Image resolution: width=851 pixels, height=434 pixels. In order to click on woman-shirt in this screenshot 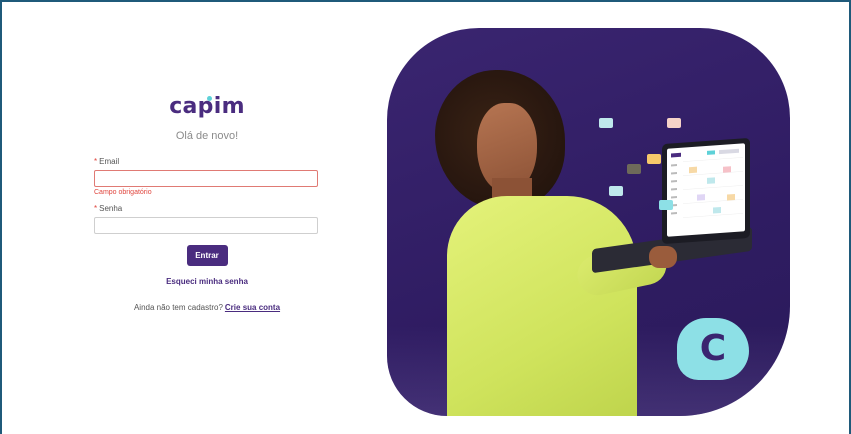, I will do `click(542, 306)`.